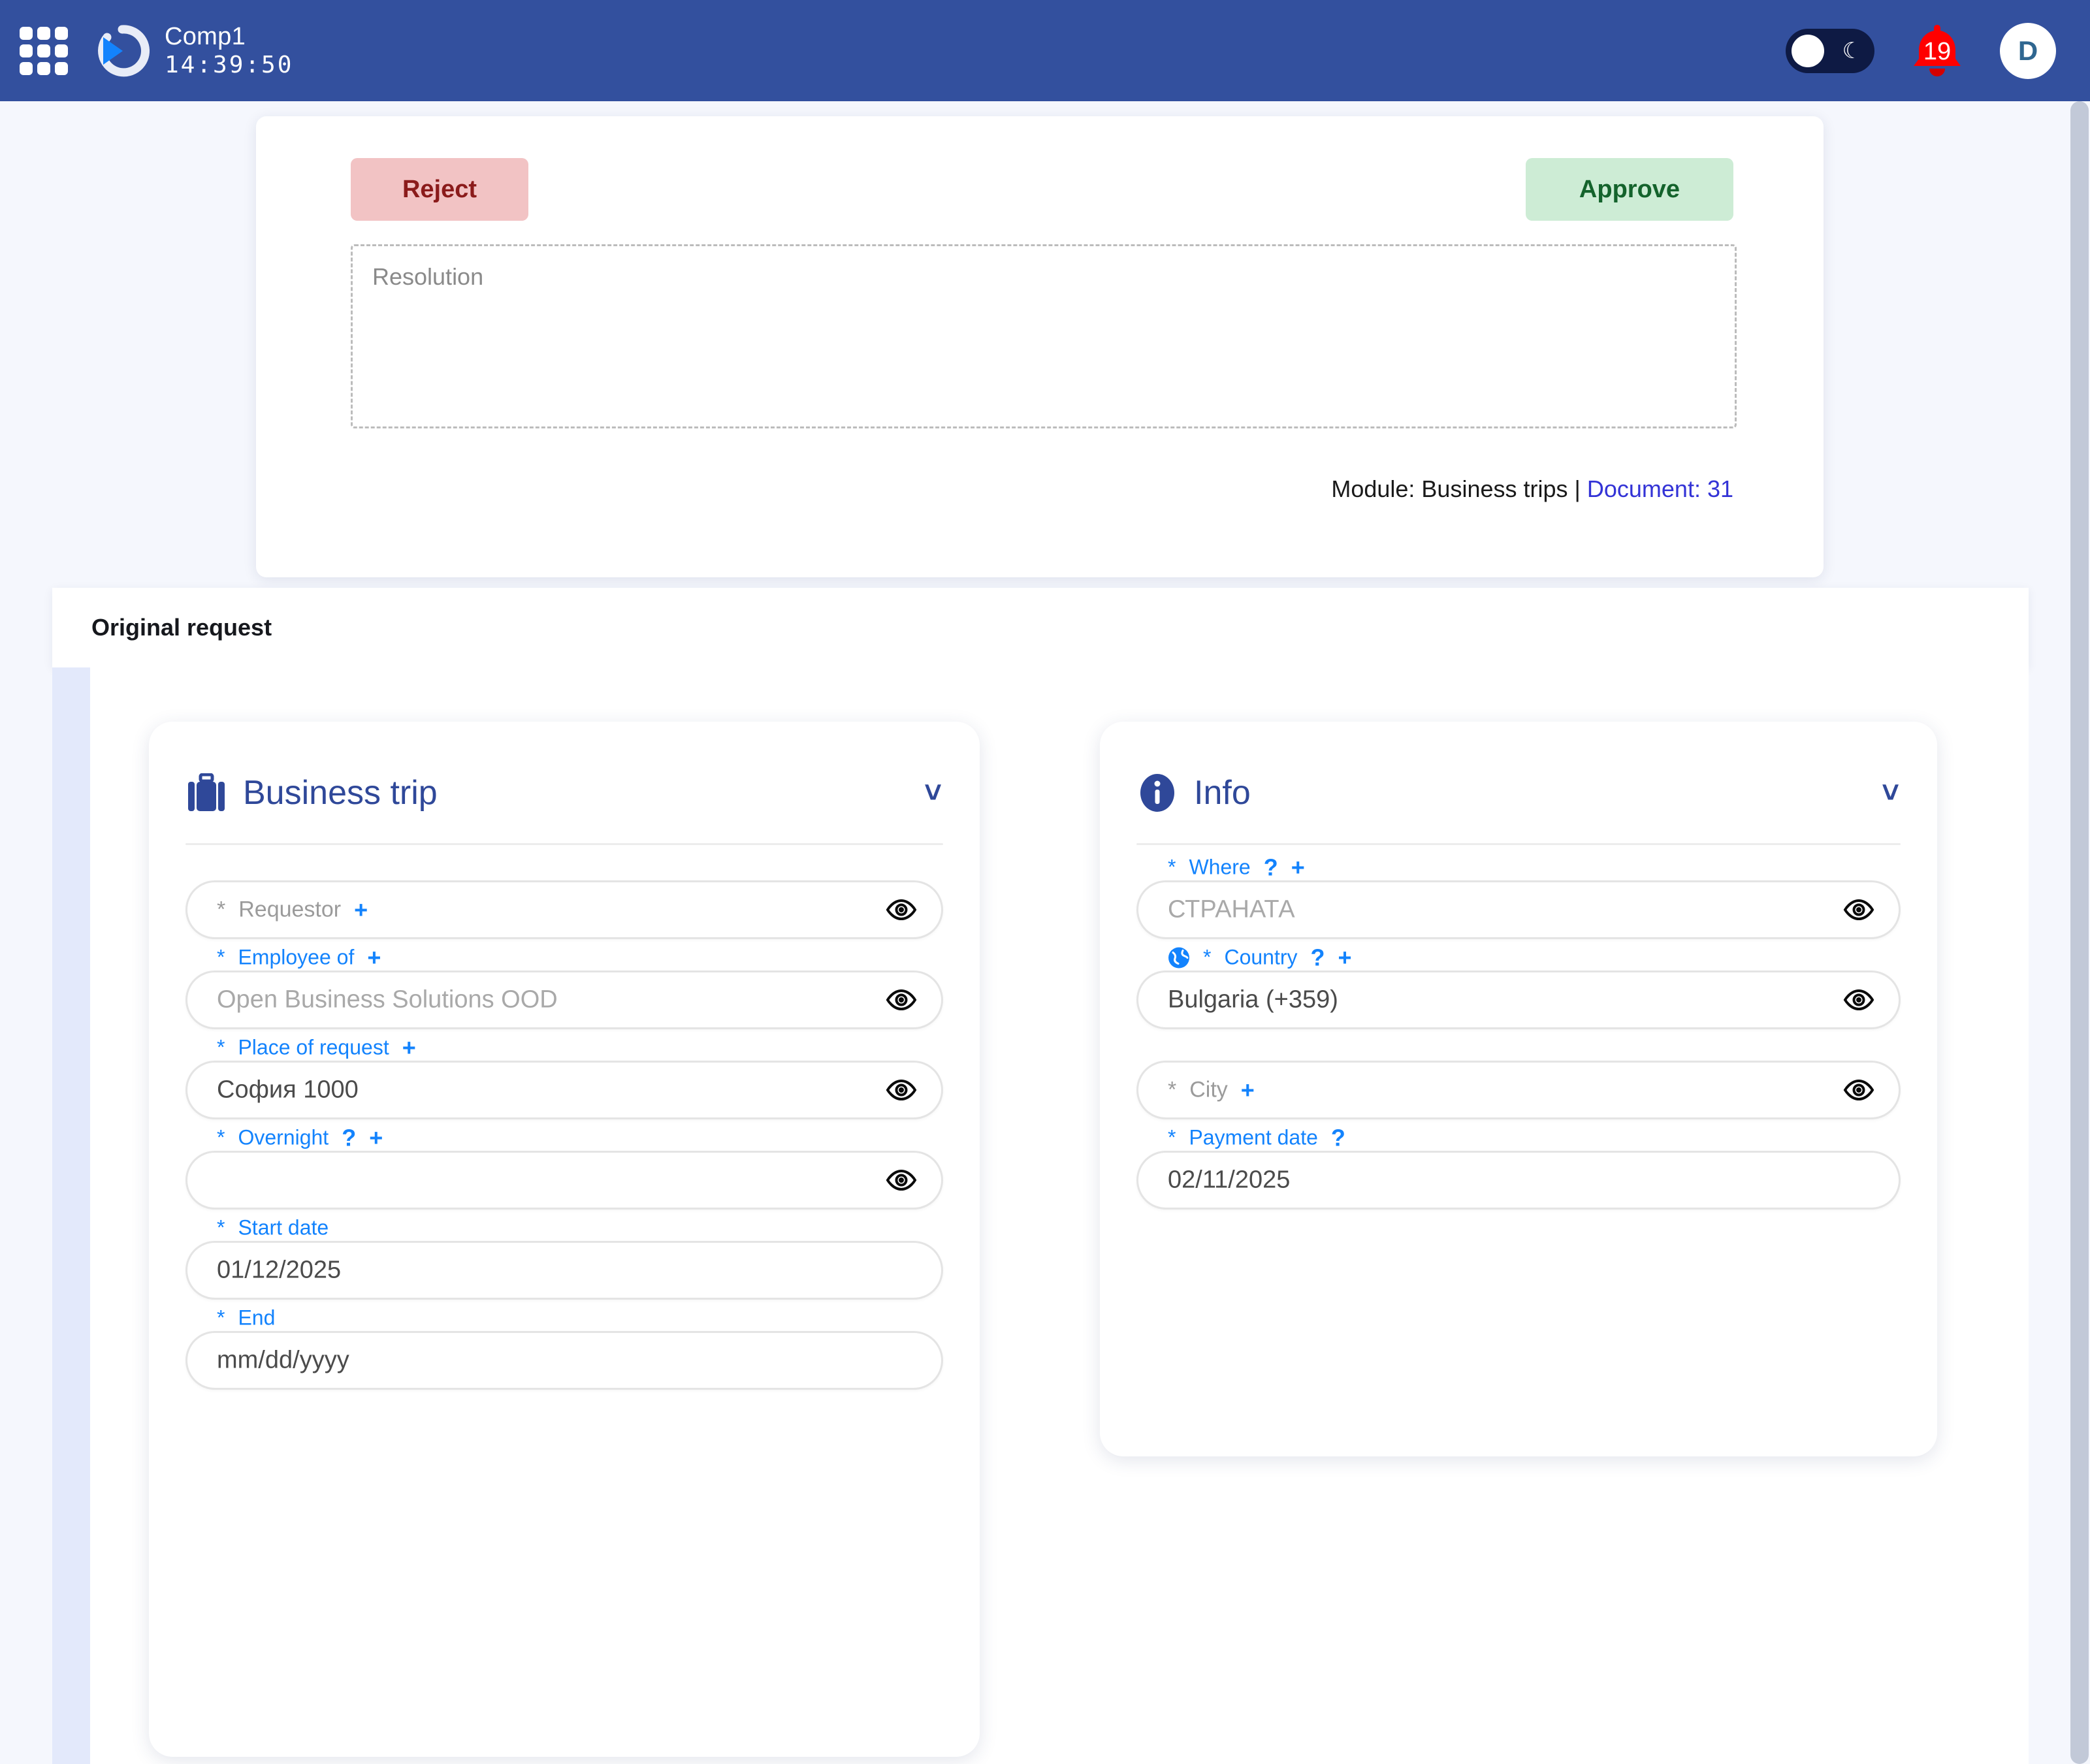  Describe the element at coordinates (181, 627) in the screenshot. I see `original-request-title: Original request` at that location.